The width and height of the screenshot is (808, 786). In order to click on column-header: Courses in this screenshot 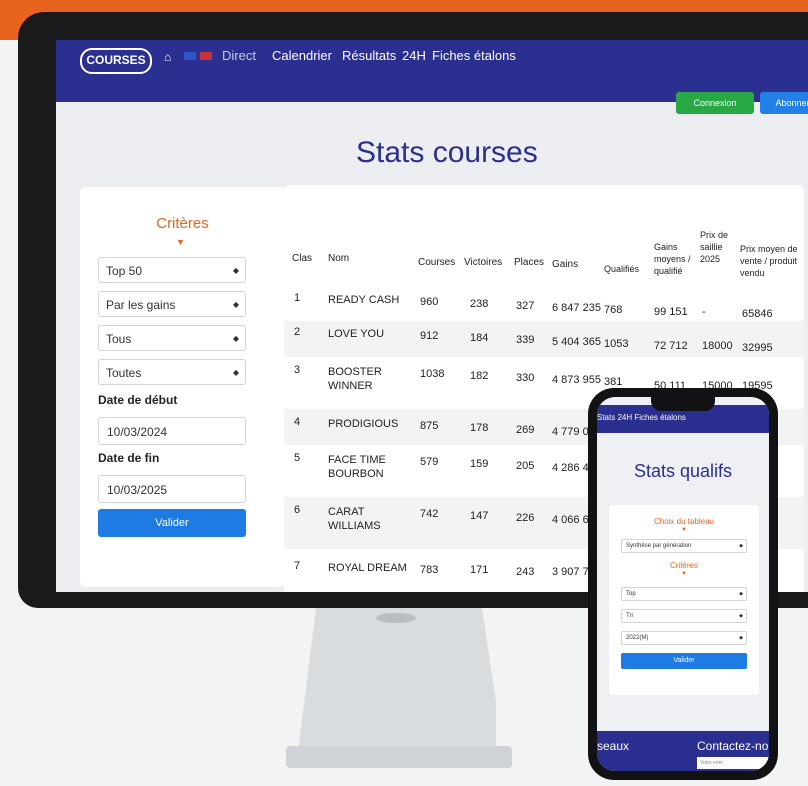, I will do `click(436, 263)`.